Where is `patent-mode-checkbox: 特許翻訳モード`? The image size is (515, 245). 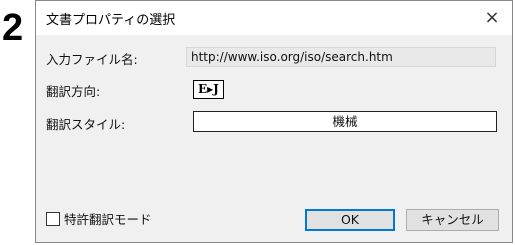 patent-mode-checkbox: 特許翻訳モード is located at coordinates (99, 218).